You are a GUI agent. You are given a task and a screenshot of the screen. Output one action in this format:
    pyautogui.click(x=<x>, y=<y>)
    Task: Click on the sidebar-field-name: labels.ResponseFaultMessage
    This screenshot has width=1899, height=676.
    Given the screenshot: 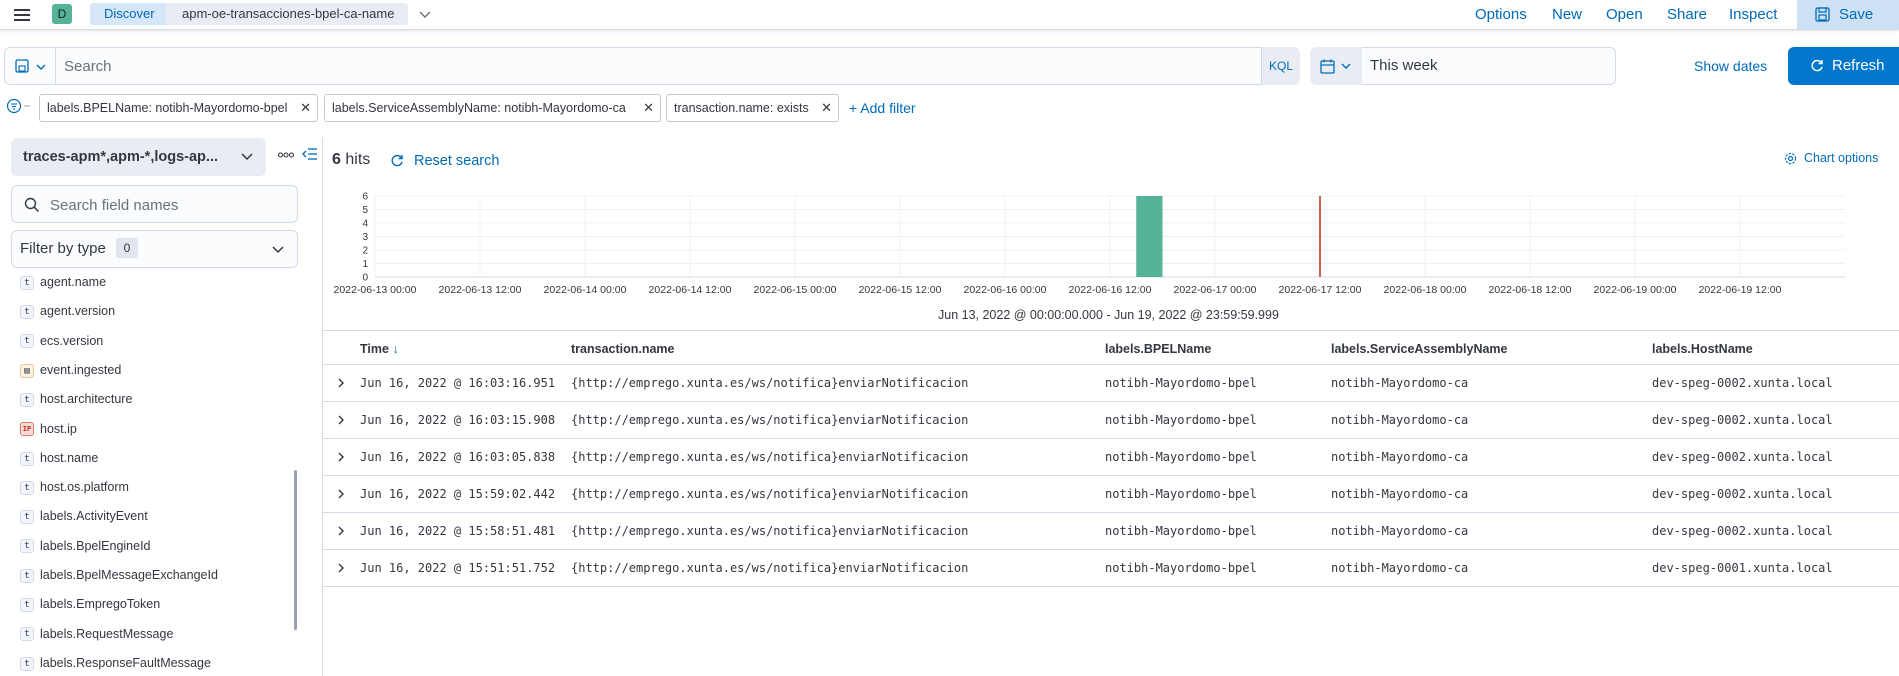 What is the action you would take?
    pyautogui.click(x=125, y=662)
    